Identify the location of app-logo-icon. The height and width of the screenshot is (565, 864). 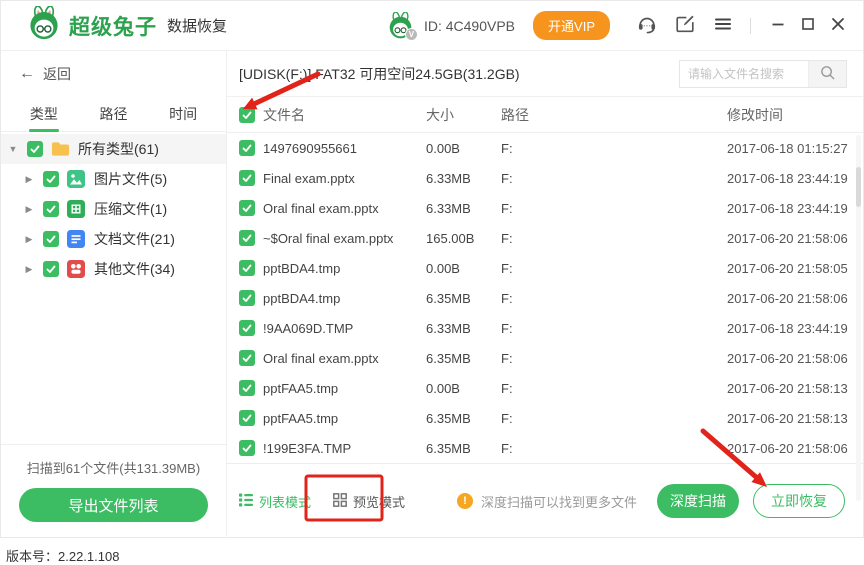
(44, 25).